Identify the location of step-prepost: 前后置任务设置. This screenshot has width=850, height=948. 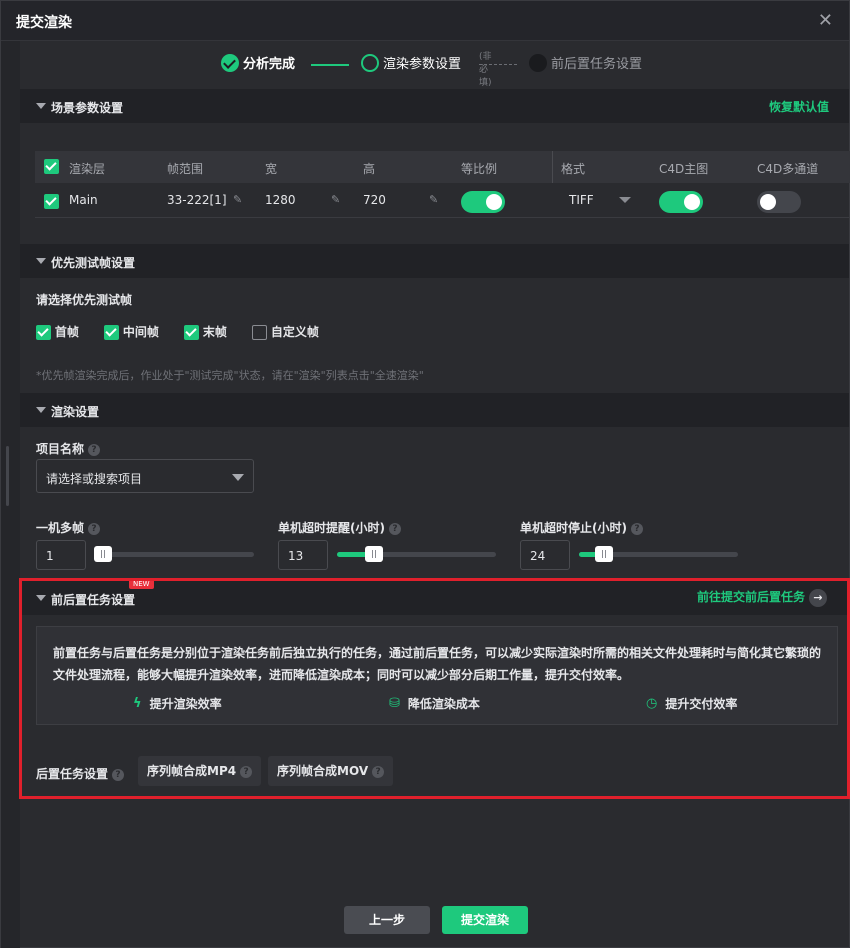
(585, 62).